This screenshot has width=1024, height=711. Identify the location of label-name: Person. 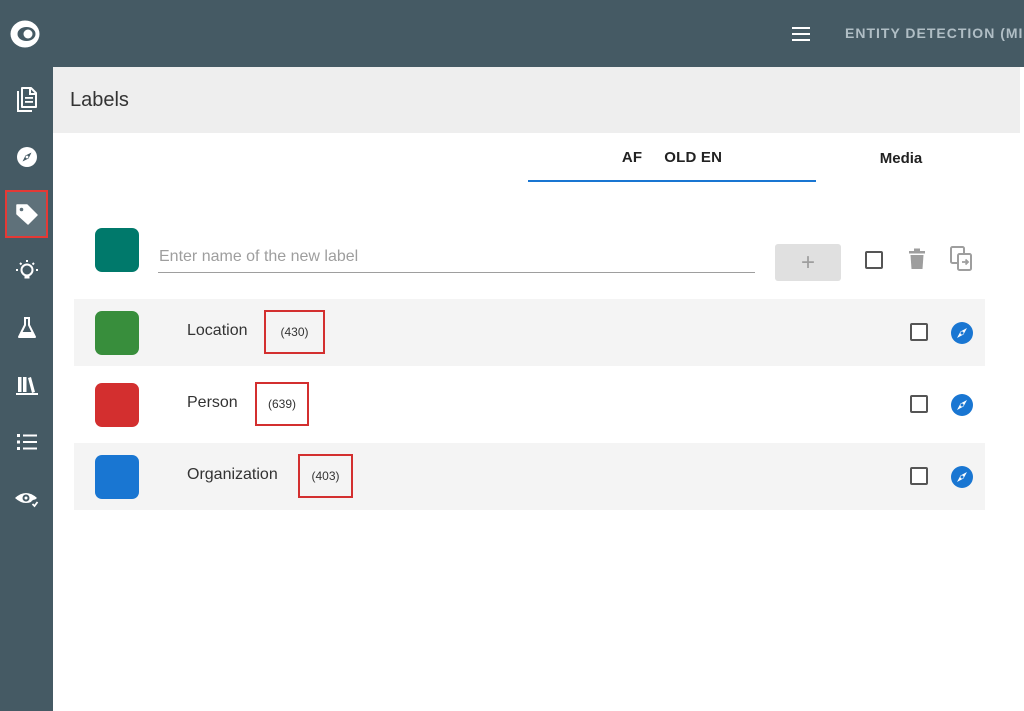
(212, 402).